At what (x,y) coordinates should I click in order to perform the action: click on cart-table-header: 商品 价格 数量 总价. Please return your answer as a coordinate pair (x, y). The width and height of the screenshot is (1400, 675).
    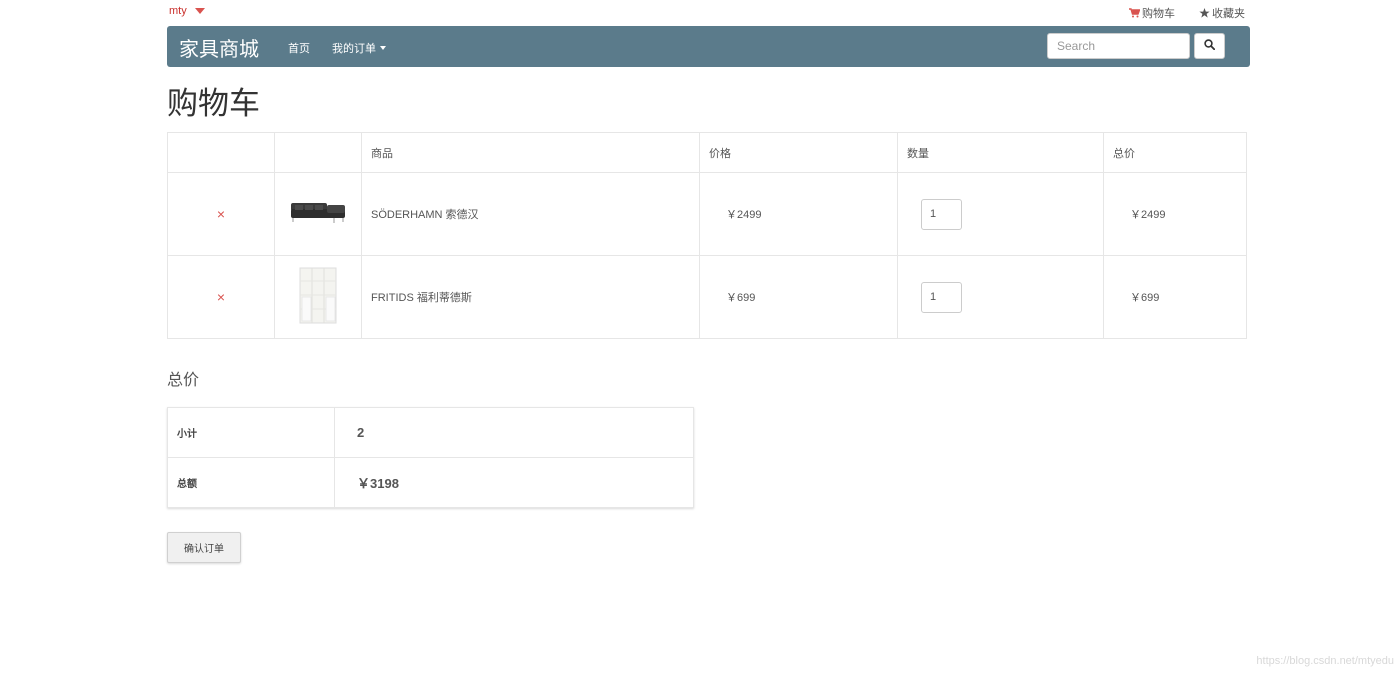
    Looking at the image, I should click on (707, 152).